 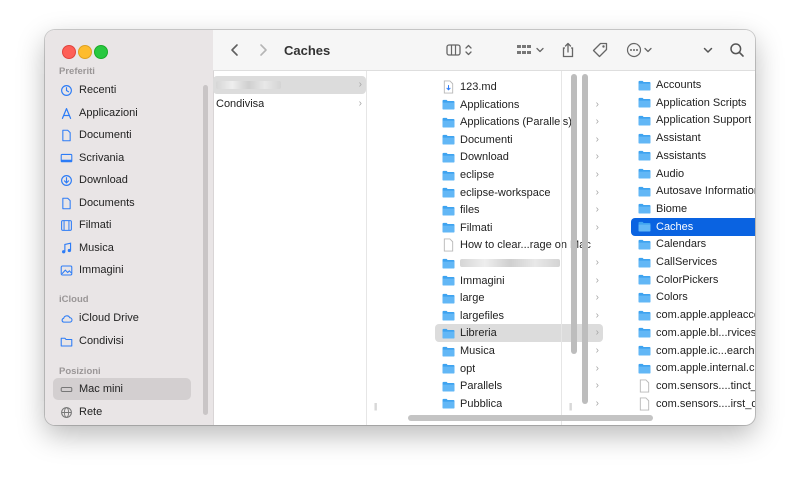 I want to click on file-row: com.sensors....irst_day.plist, so click(x=693, y=404).